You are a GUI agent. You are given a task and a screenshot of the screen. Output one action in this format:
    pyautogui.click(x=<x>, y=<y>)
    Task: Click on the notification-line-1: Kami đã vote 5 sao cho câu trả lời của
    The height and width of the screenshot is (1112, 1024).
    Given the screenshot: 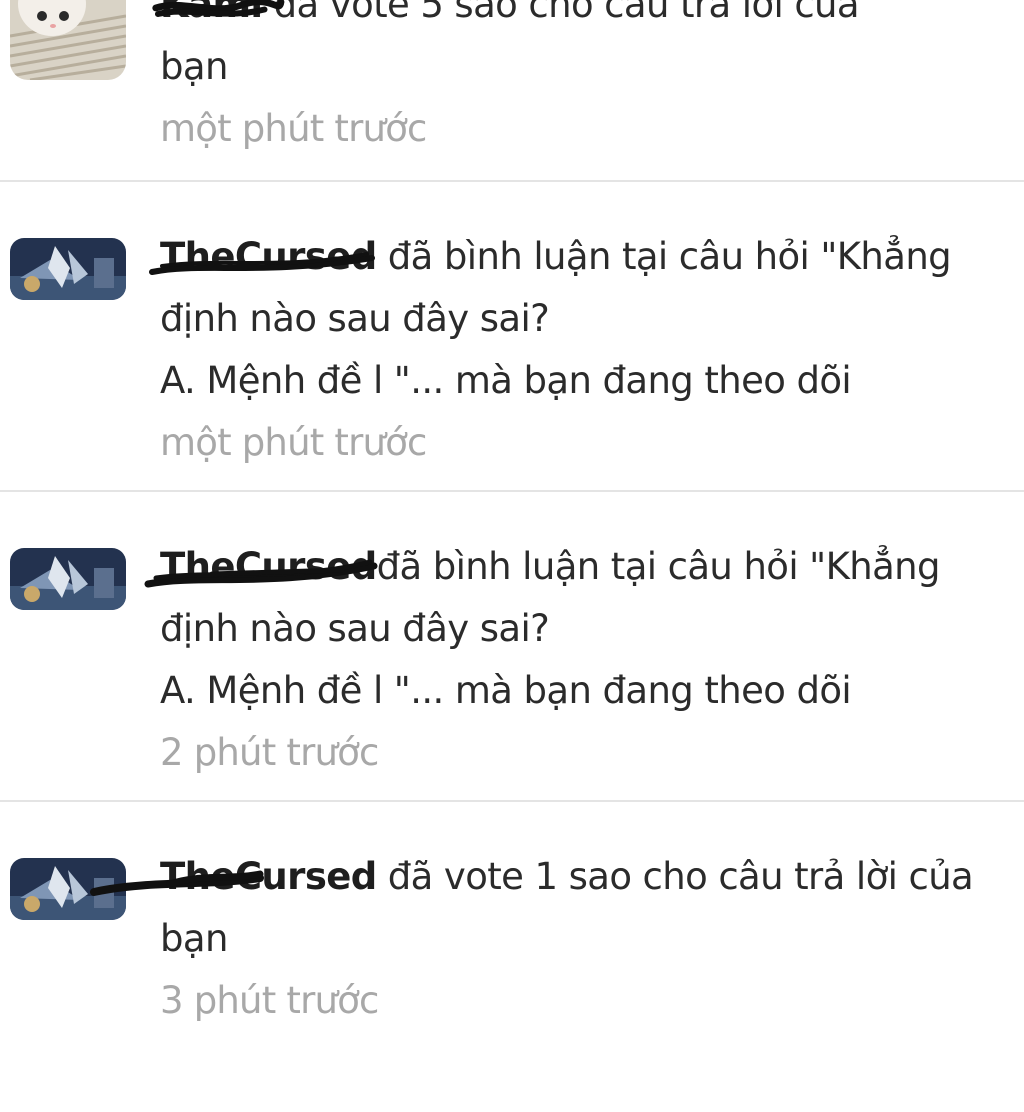 What is the action you would take?
    pyautogui.click(x=584, y=18)
    